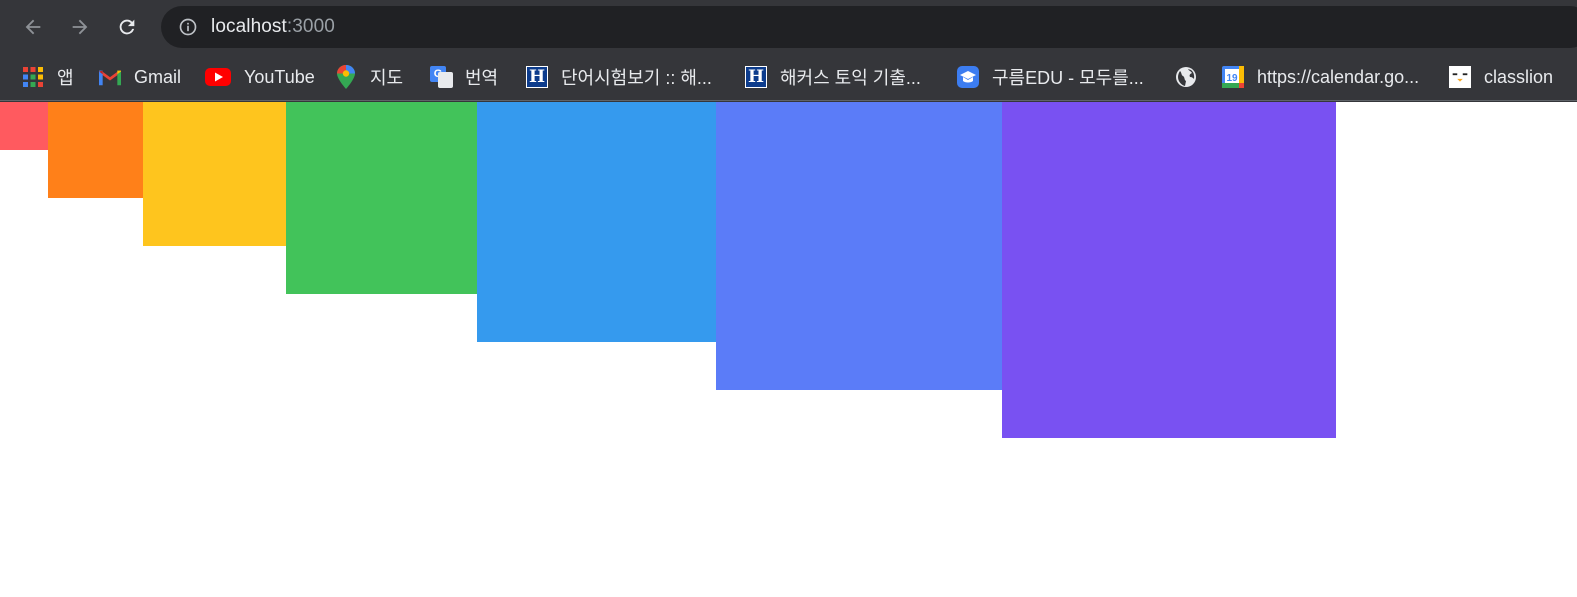 The height and width of the screenshot is (597, 1577). I want to click on color-box-red, so click(24, 126).